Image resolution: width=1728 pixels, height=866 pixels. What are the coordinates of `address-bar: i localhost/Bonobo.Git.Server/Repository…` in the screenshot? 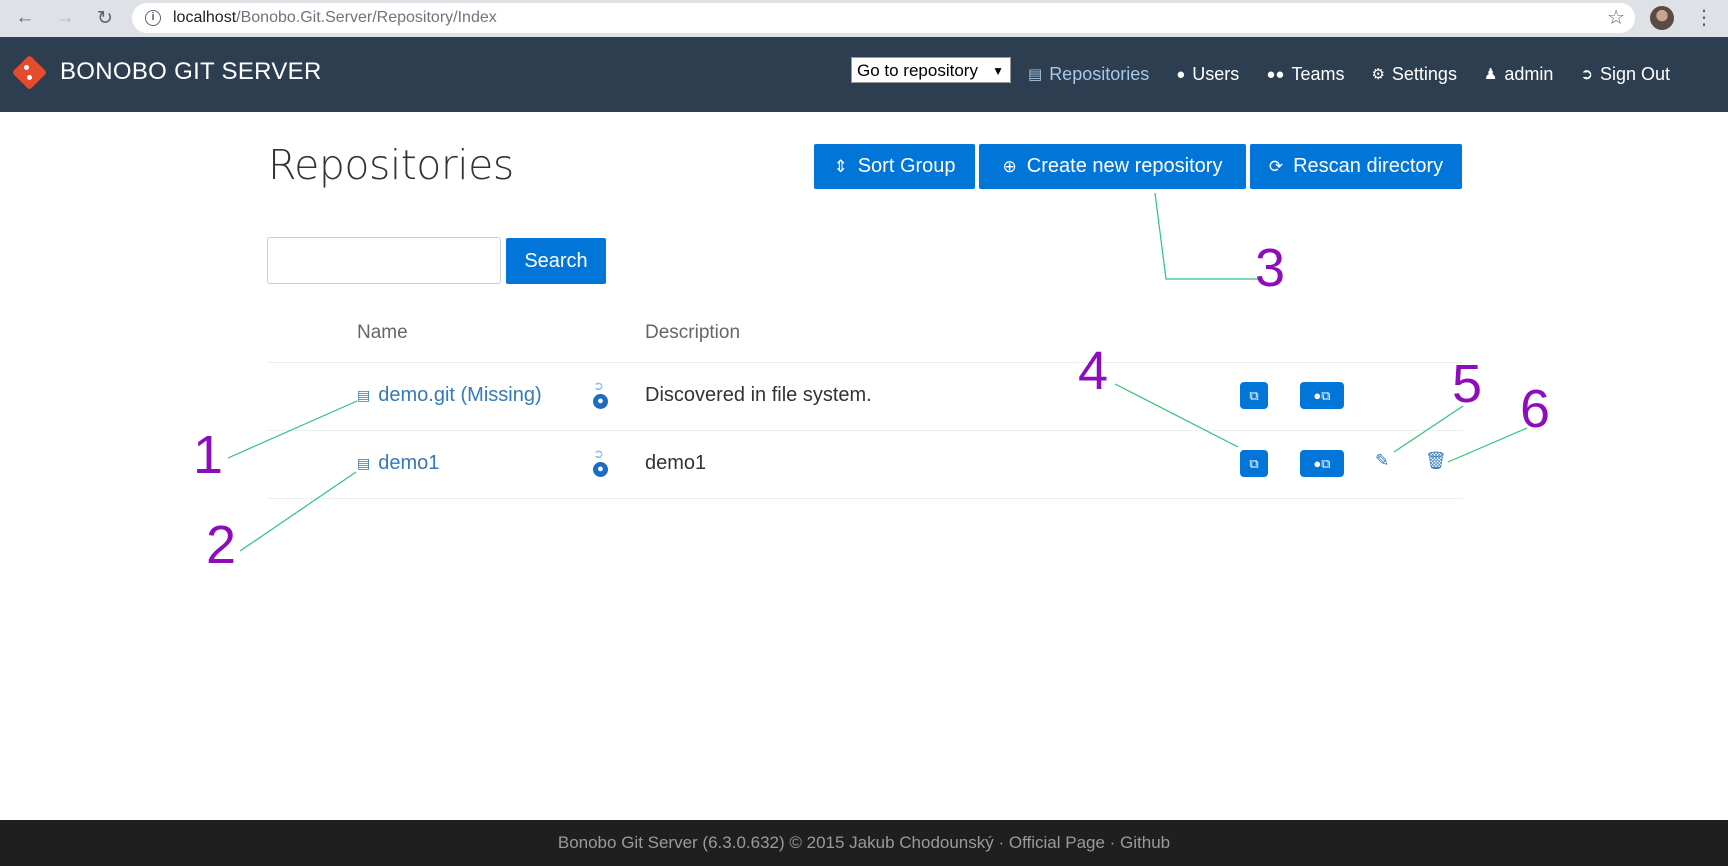 It's located at (883, 18).